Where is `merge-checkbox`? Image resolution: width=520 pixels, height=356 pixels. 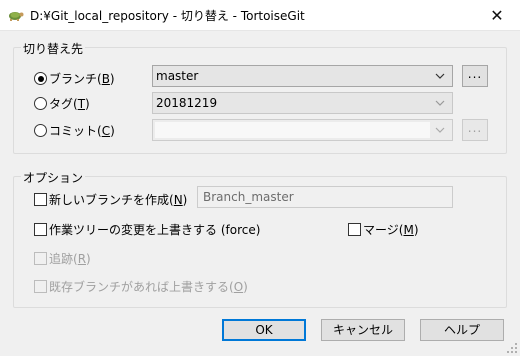
merge-checkbox is located at coordinates (354, 229).